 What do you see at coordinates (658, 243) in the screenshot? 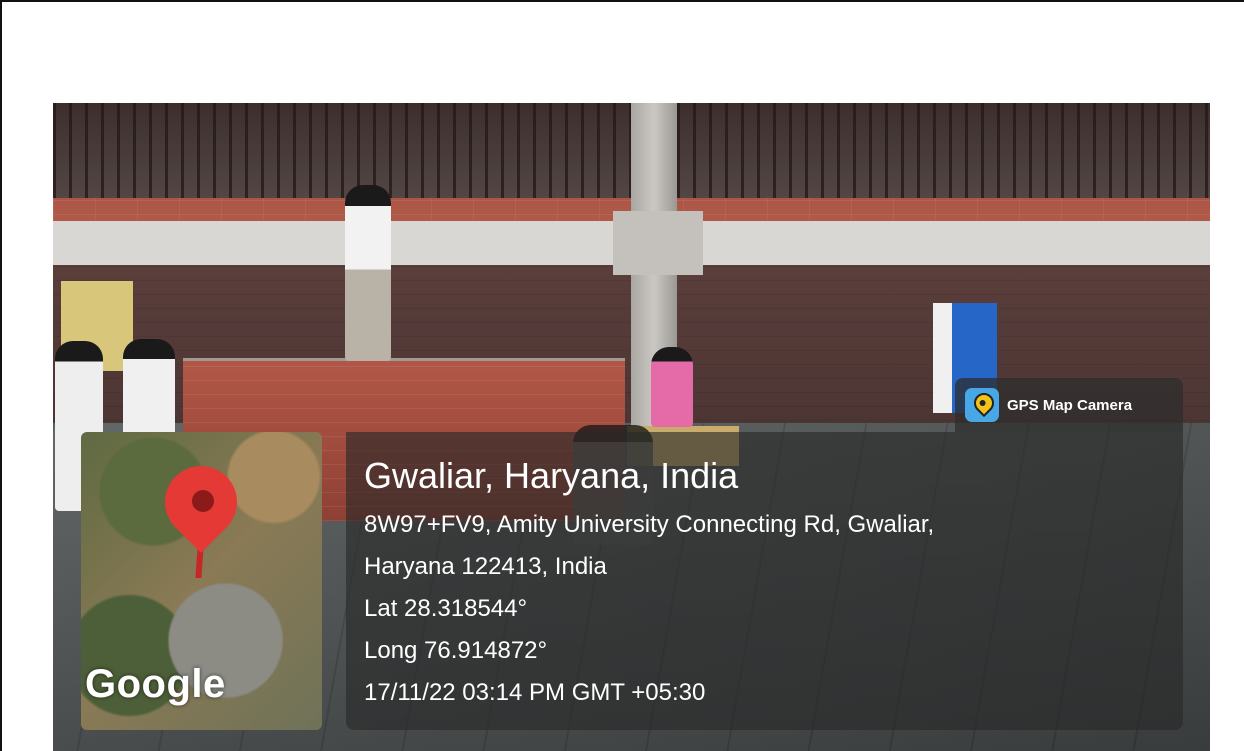
I see `pillar-cap` at bounding box center [658, 243].